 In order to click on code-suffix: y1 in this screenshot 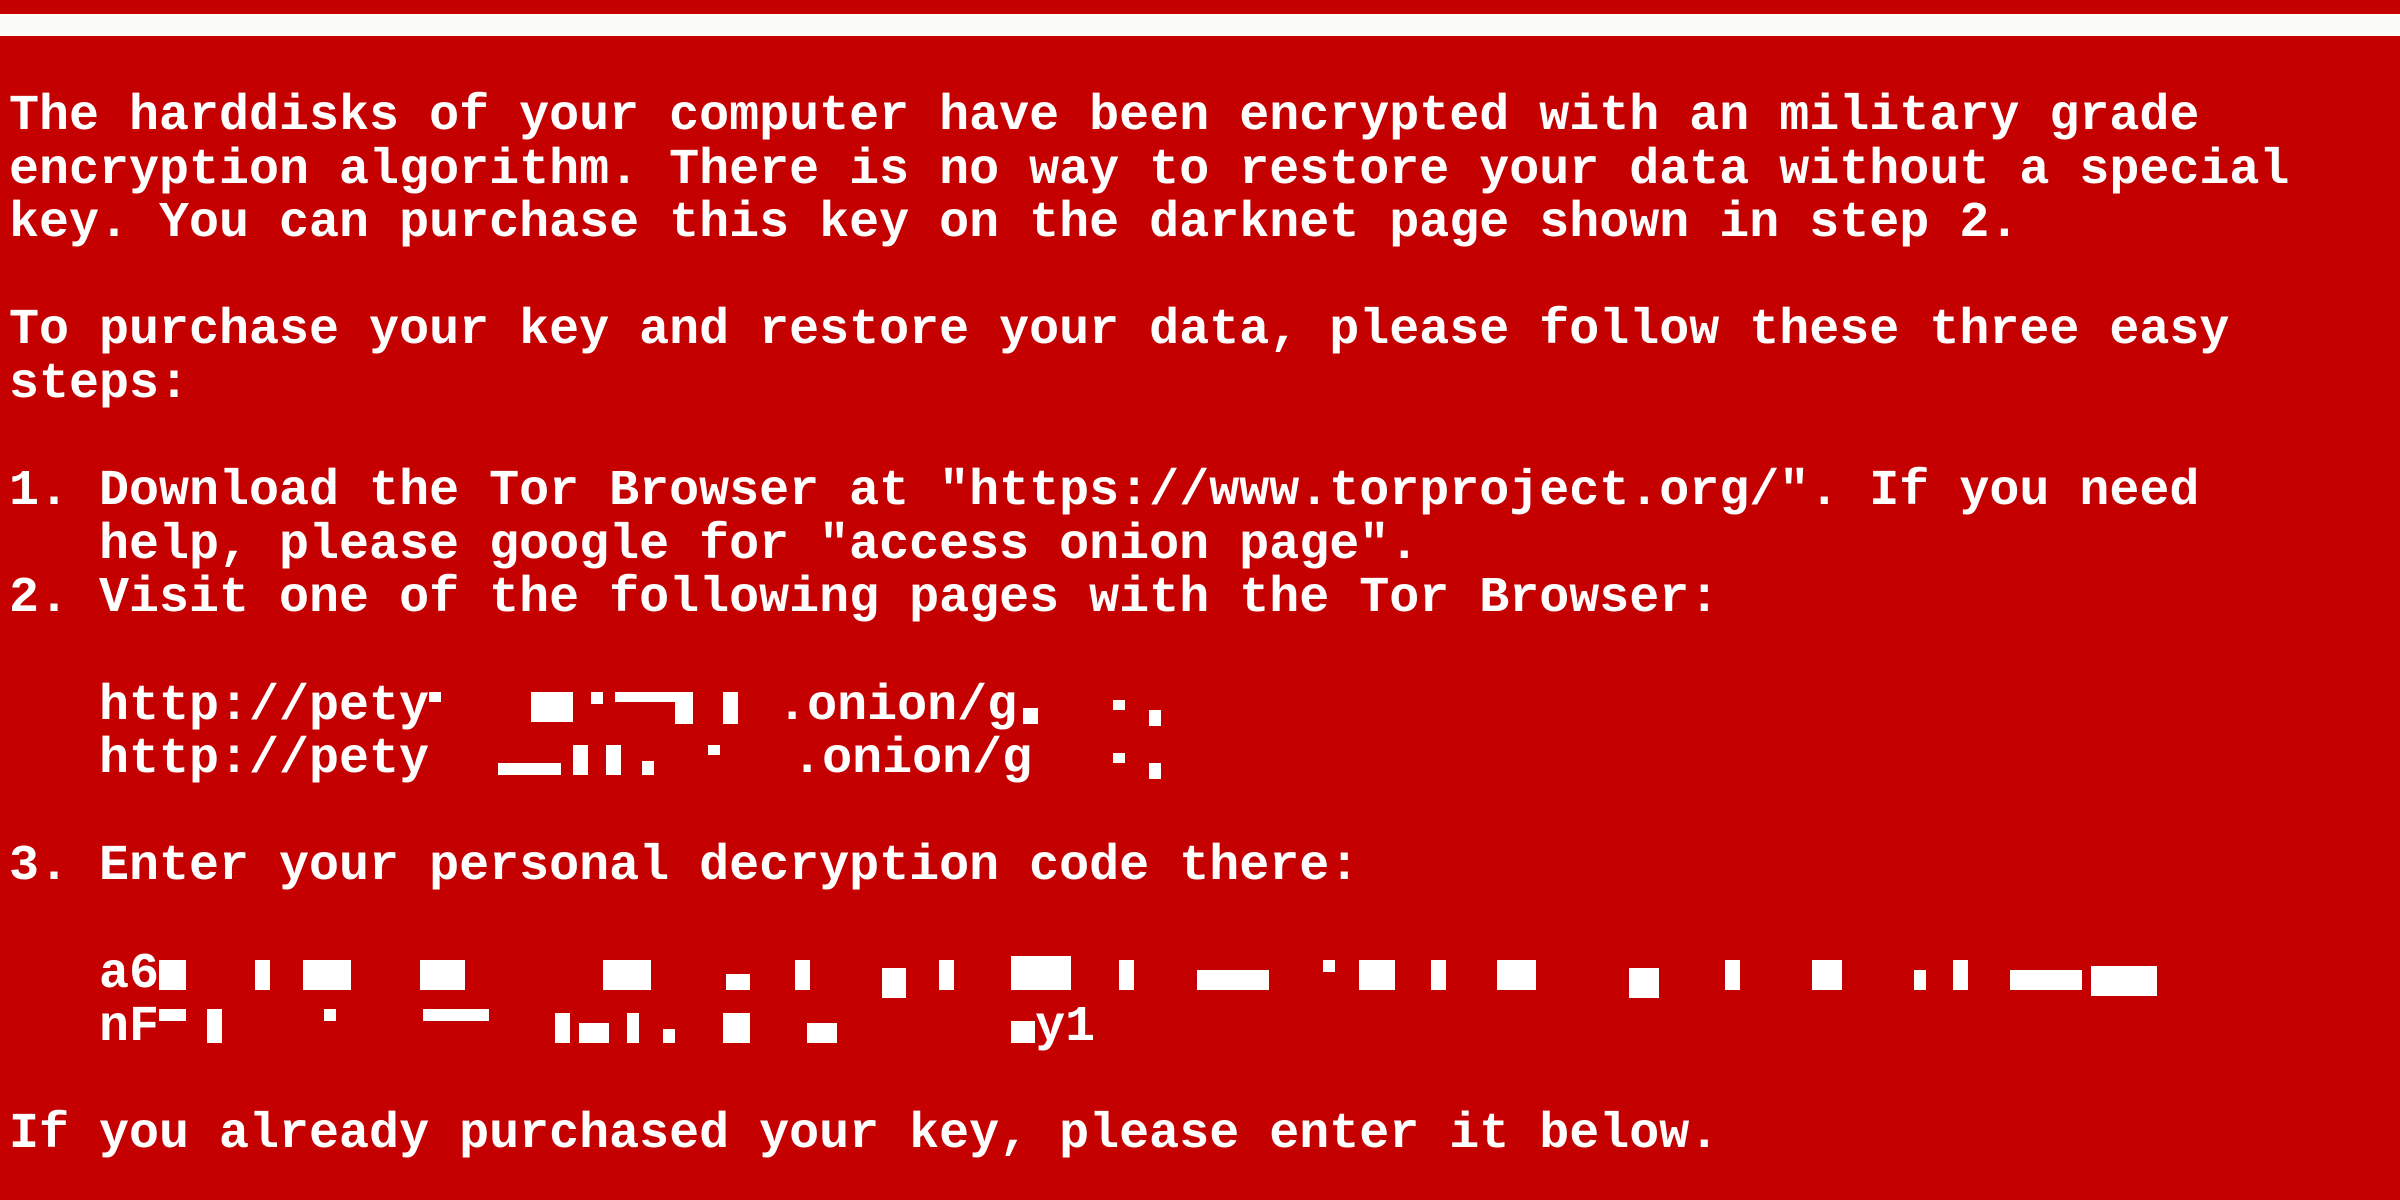, I will do `click(1065, 1028)`.